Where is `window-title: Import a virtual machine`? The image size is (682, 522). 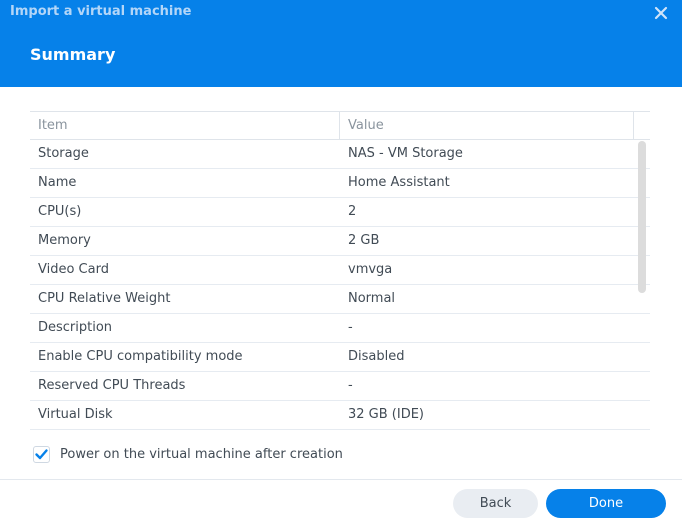 window-title: Import a virtual machine is located at coordinates (101, 11).